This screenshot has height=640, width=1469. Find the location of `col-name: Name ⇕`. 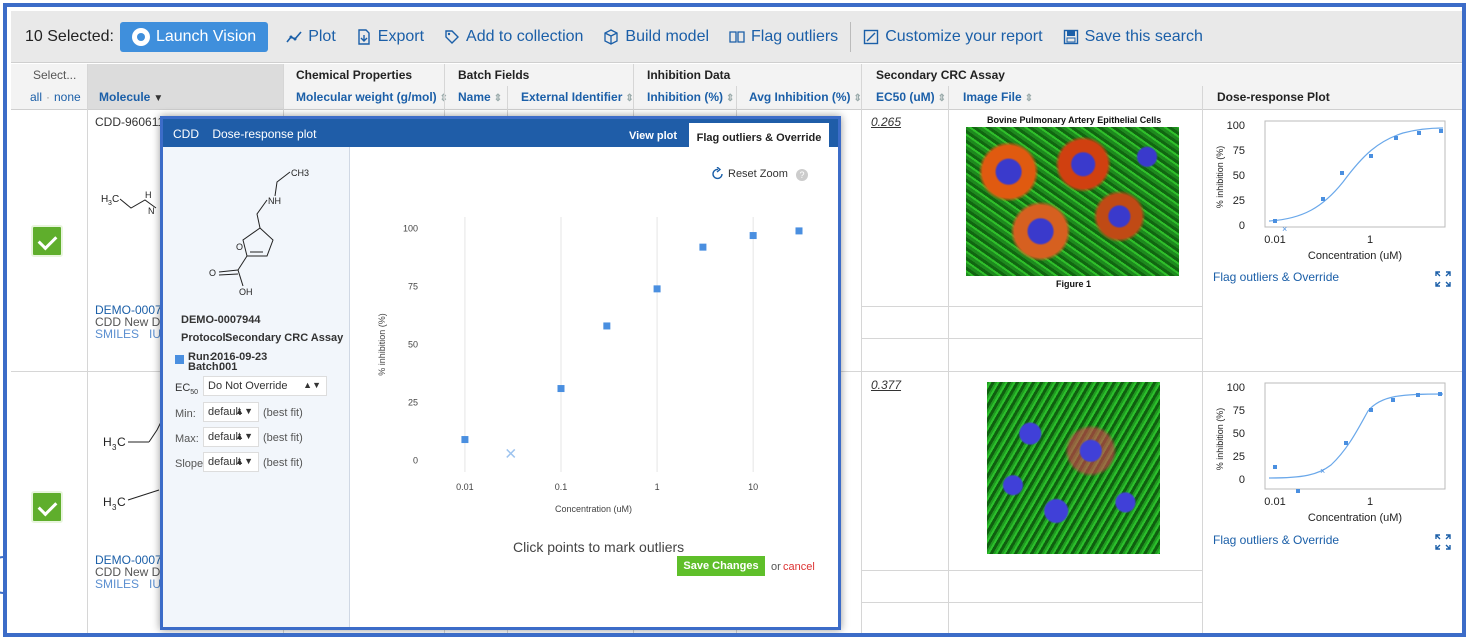

col-name: Name ⇕ is located at coordinates (480, 97).